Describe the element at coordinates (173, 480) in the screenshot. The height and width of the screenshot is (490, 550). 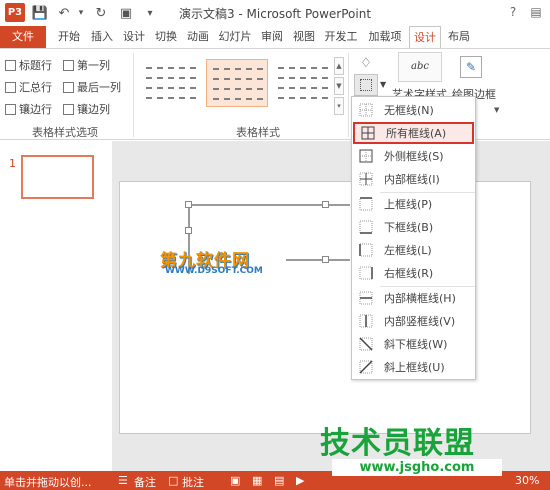
I see `comments-icon: □` at that location.